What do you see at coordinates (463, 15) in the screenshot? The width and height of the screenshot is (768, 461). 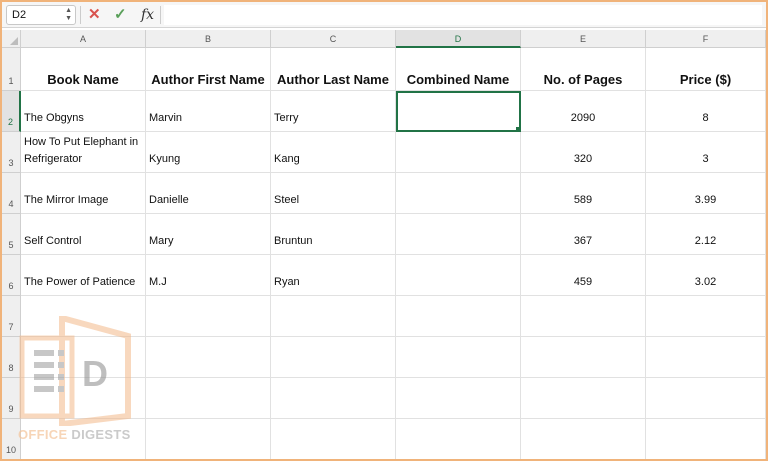 I see `formula-input` at bounding box center [463, 15].